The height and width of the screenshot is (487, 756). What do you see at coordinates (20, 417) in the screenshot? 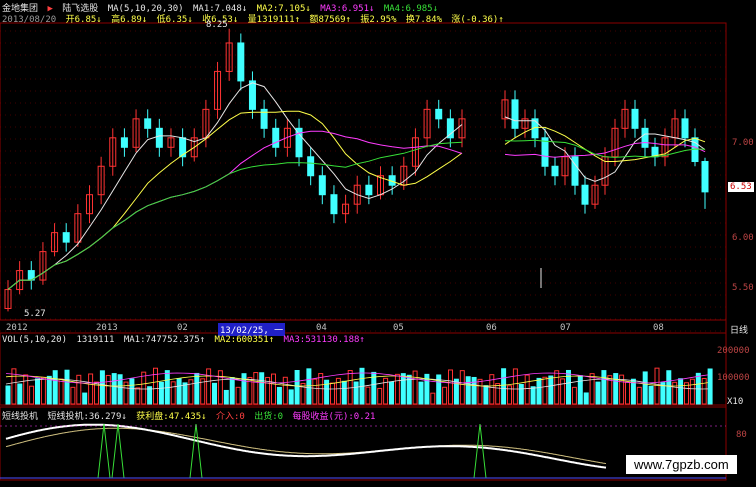
I see `indicator-title: 短线投机` at bounding box center [20, 417].